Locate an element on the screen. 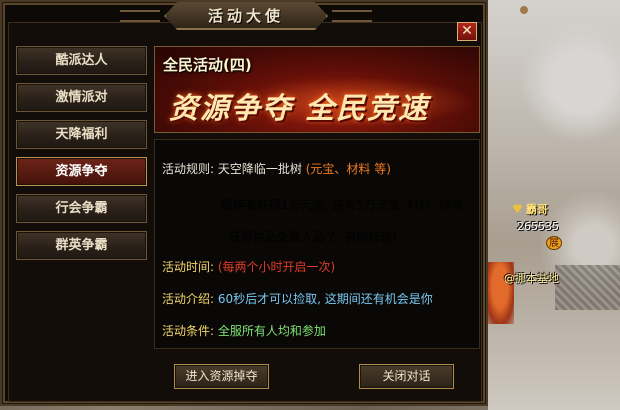 The width and height of the screenshot is (620, 410). time-row: 活动时间: (每两个小时开启一次) is located at coordinates (248, 266).